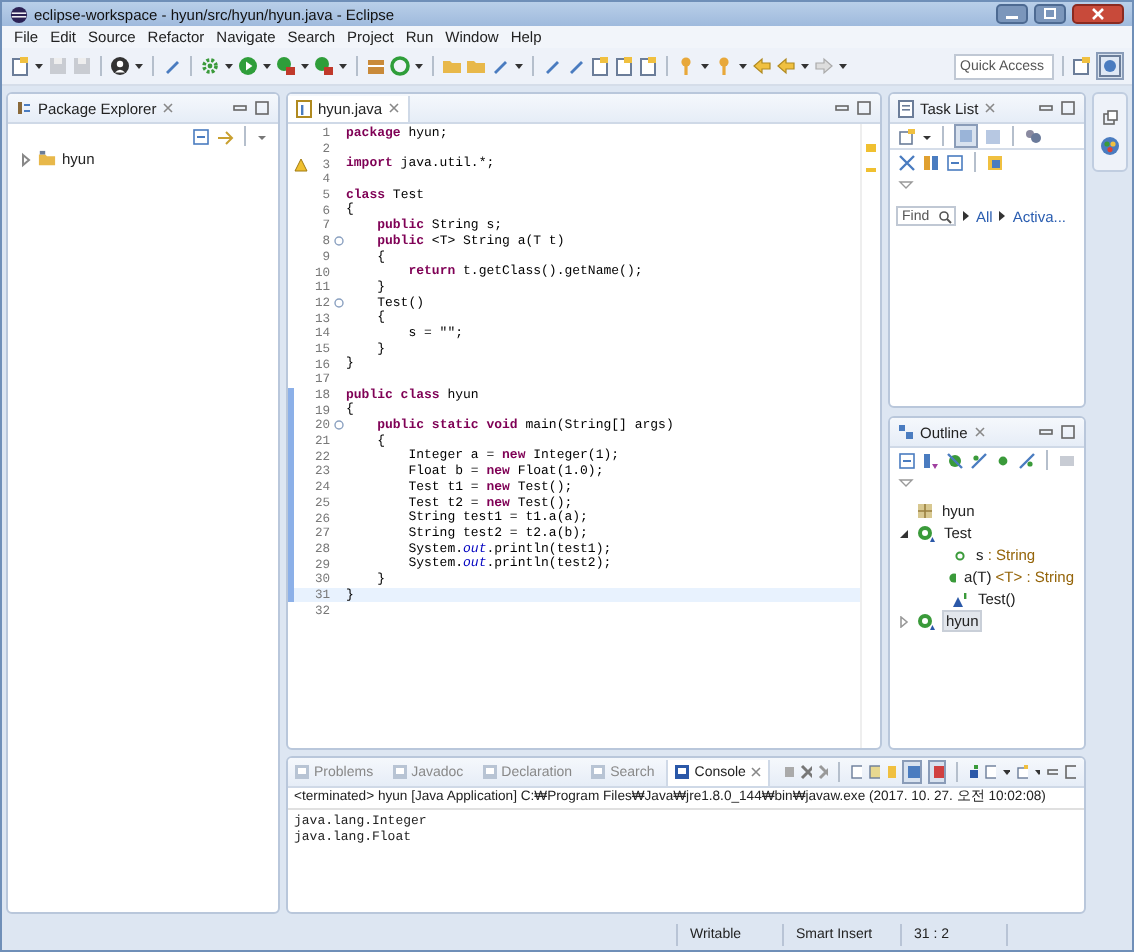  I want to click on expand-arrow-icon, so click(904, 533).